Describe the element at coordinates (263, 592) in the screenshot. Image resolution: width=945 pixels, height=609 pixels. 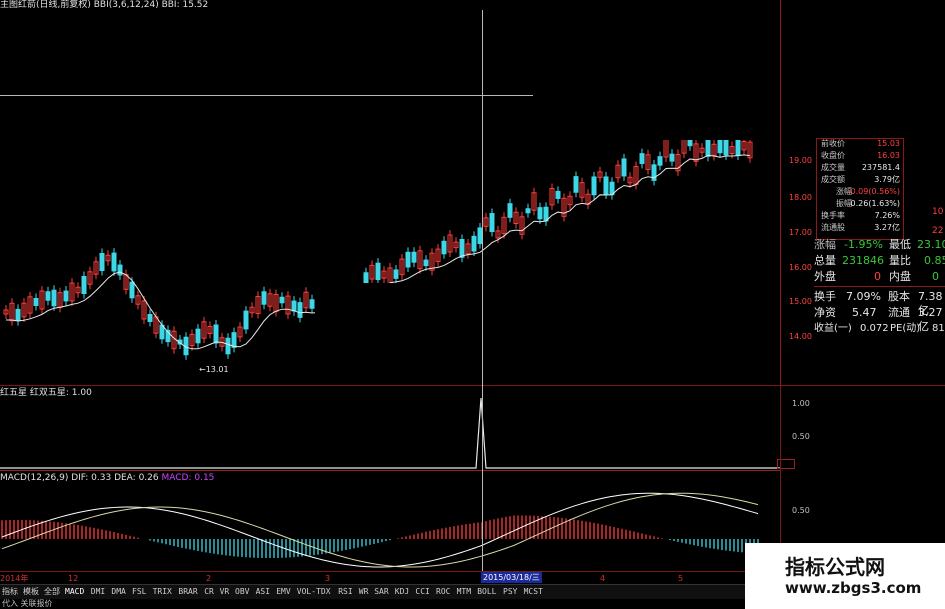
I see `indicator-tab: ASI` at that location.